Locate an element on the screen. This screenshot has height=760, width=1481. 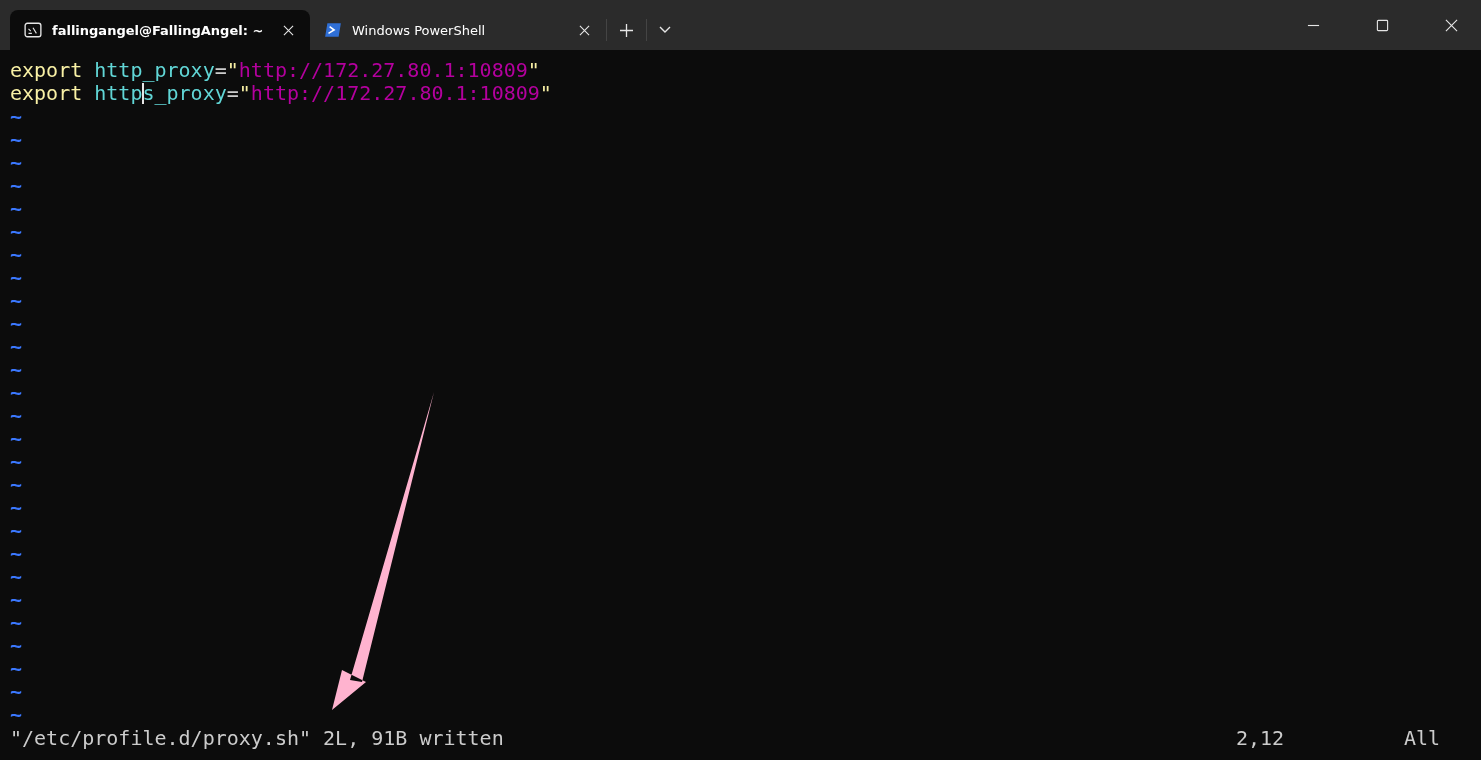
prompt-icon is located at coordinates (333, 30).